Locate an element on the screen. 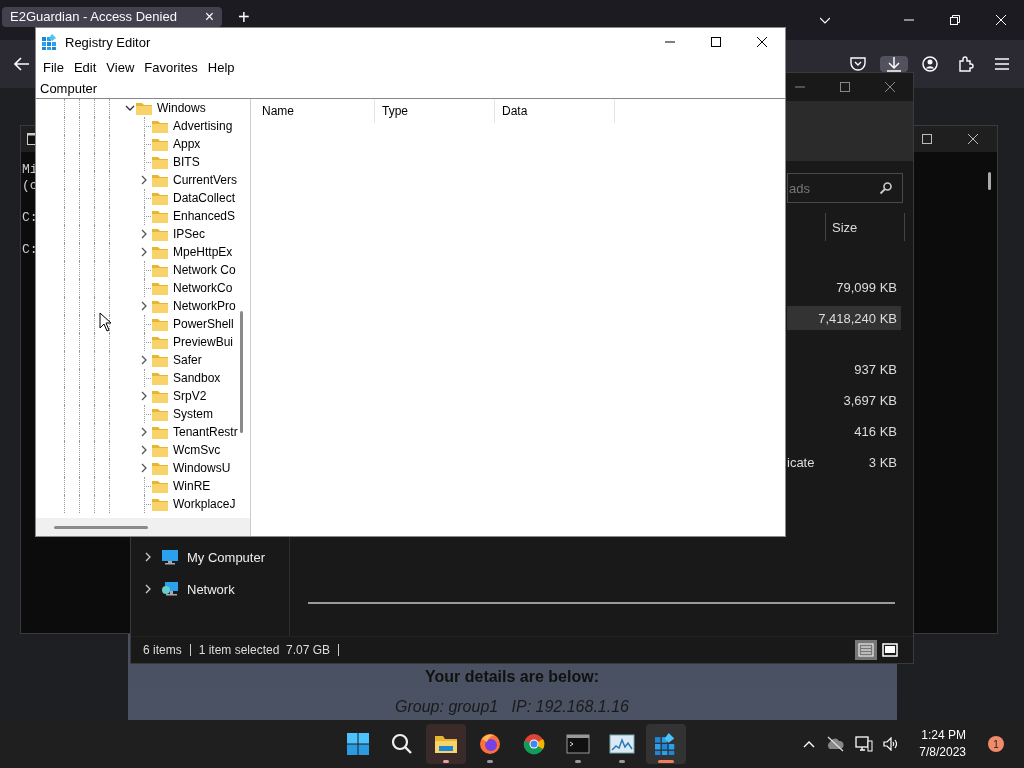 This screenshot has height=768, width=1024. tree-item: TenantRestr is located at coordinates (205, 432).